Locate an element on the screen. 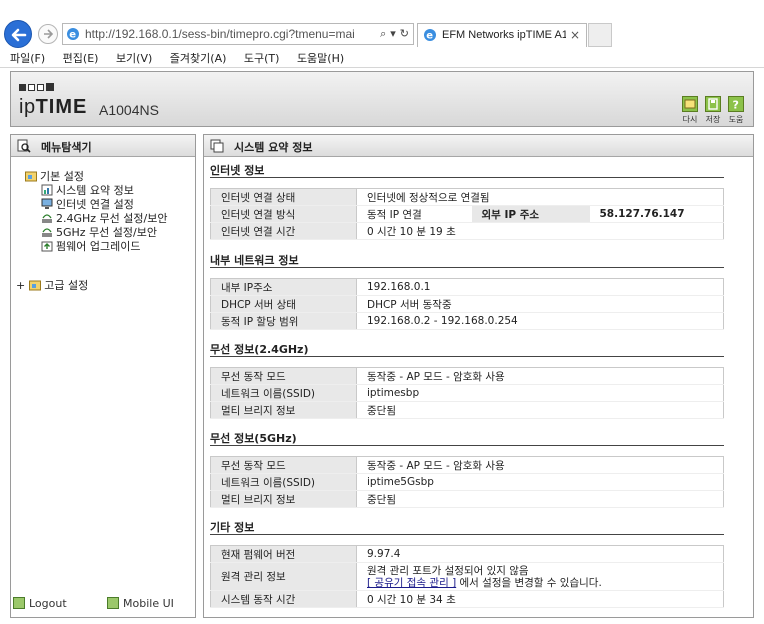 The image size is (764, 624). search-icon: ⌕ is located at coordinates (383, 33).